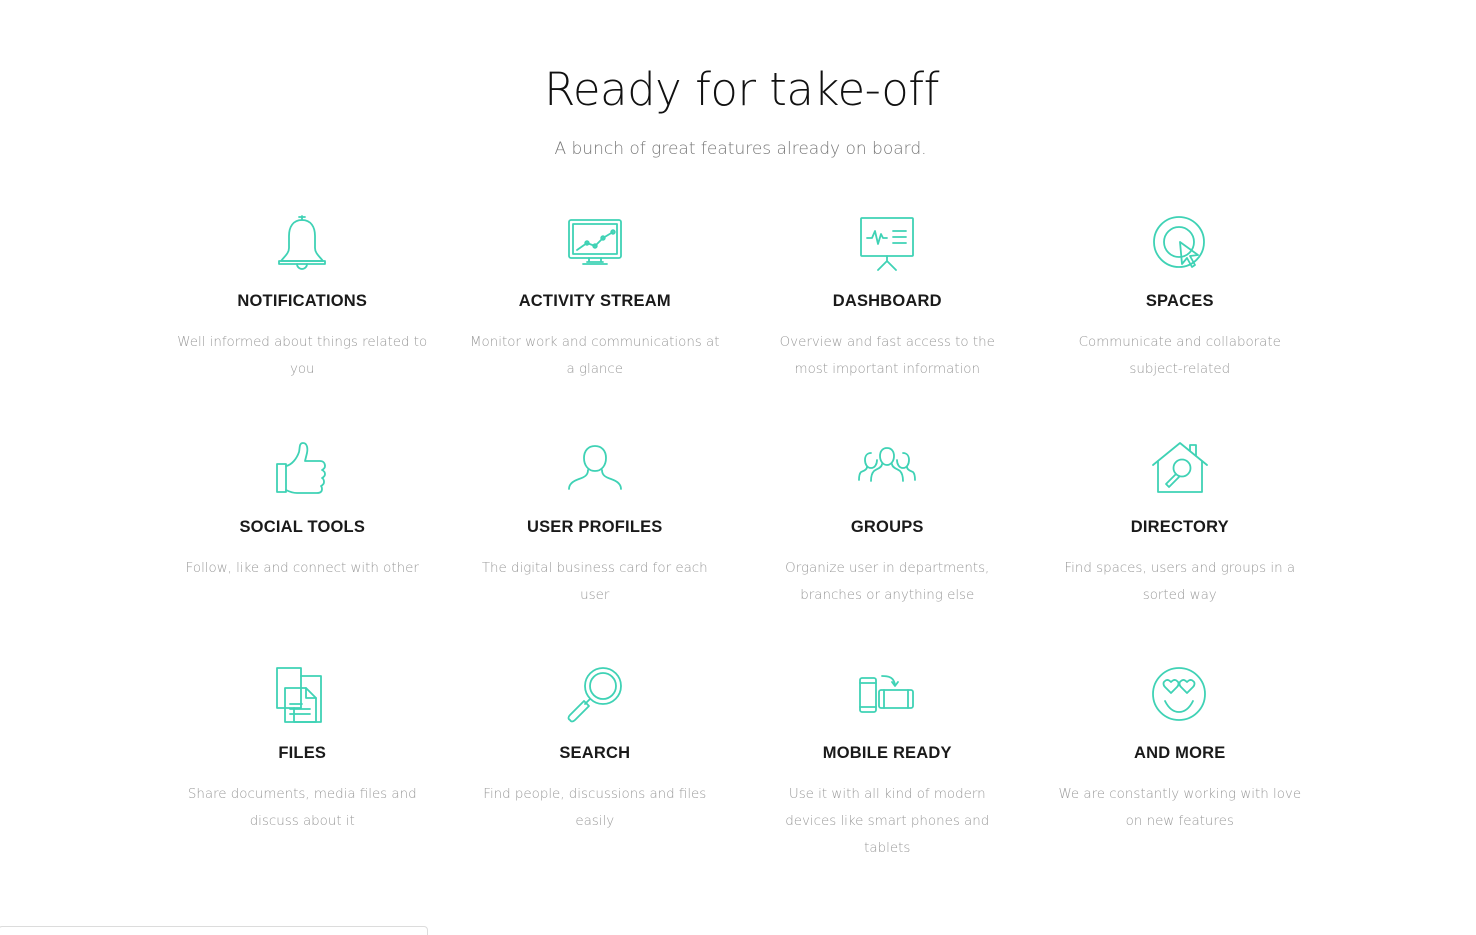 This screenshot has height=935, width=1476. What do you see at coordinates (741, 89) in the screenshot?
I see `page-title: Ready for take-off` at bounding box center [741, 89].